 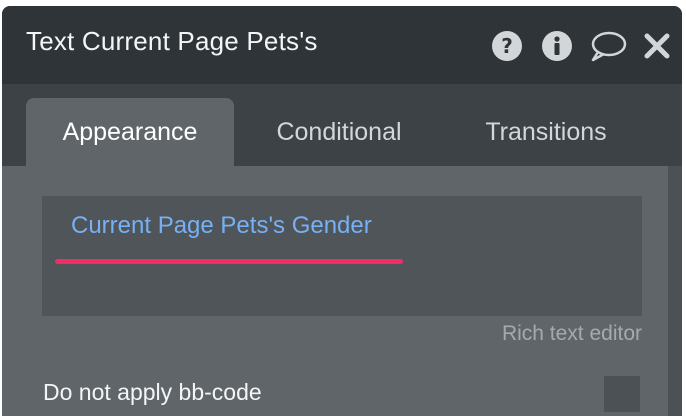 What do you see at coordinates (572, 334) in the screenshot?
I see `rich-text-editor-link: Rich text editor` at bounding box center [572, 334].